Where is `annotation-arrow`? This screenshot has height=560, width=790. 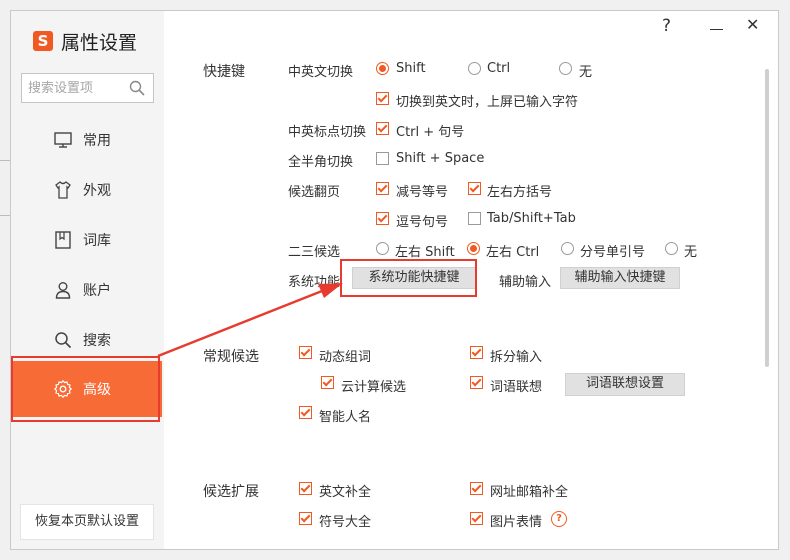
annotation-arrow is located at coordinates (250, 320).